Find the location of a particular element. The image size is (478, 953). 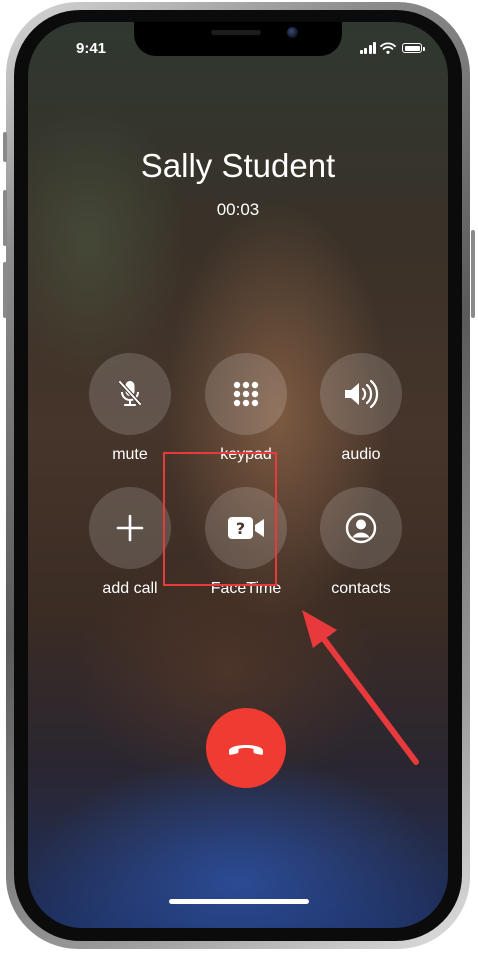

pointer-arrow-icon is located at coordinates (360, 687).